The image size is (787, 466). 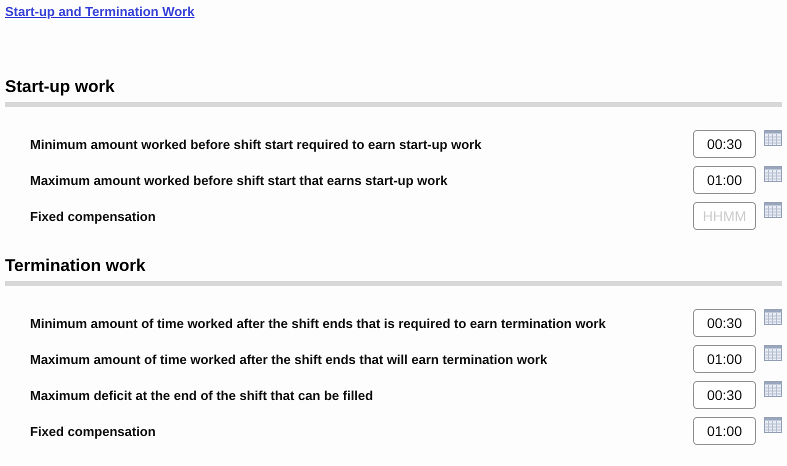 I want to click on section-heading: Termination work, so click(x=393, y=271).